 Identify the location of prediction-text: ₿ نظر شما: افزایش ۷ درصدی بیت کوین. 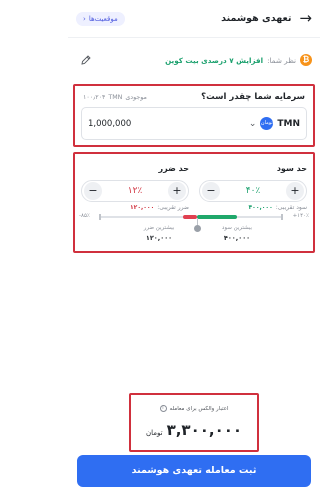
(238, 60).